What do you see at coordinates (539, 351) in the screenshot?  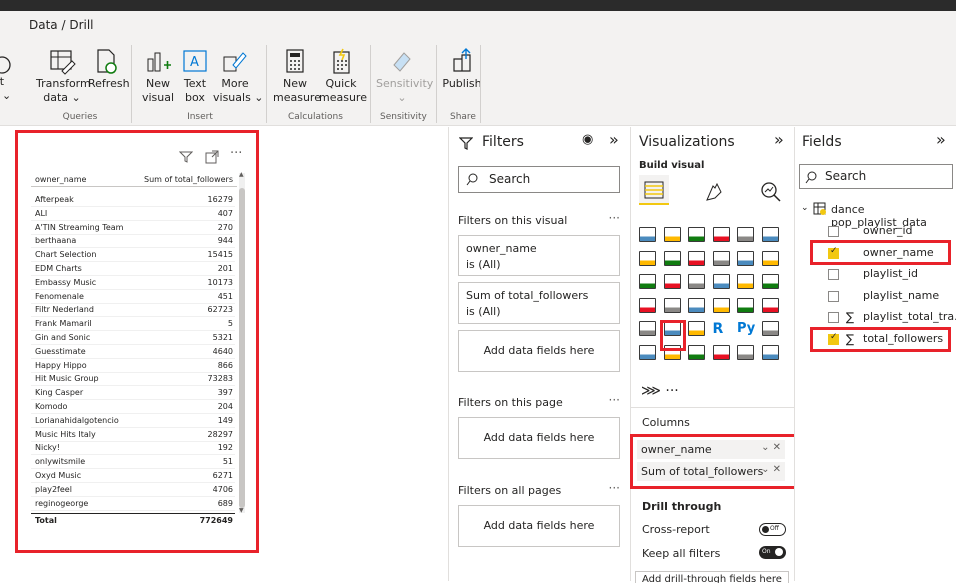 I see `add-visual-filter-drop: Add data fields here` at bounding box center [539, 351].